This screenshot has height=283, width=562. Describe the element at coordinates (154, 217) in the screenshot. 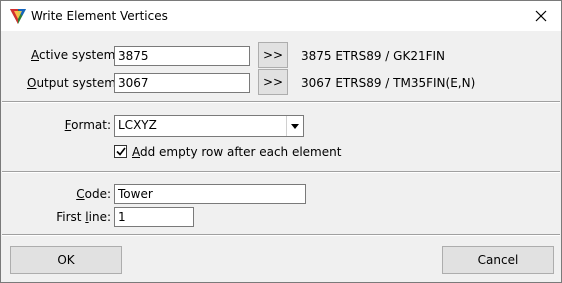

I see `first-line-input: 1` at that location.